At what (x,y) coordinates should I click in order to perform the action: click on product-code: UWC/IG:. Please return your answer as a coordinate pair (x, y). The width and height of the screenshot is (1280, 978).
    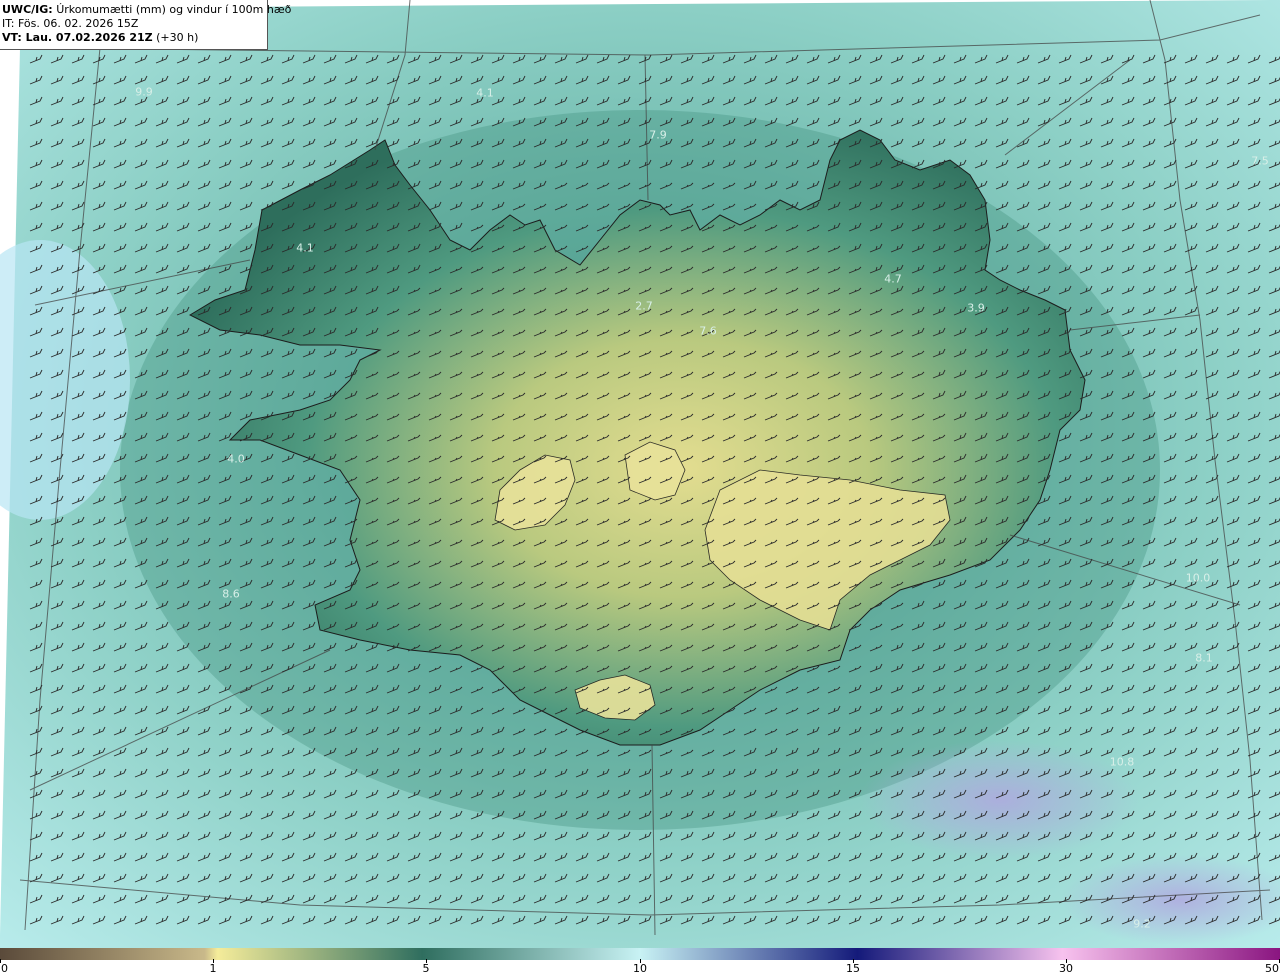
    Looking at the image, I should click on (27, 9).